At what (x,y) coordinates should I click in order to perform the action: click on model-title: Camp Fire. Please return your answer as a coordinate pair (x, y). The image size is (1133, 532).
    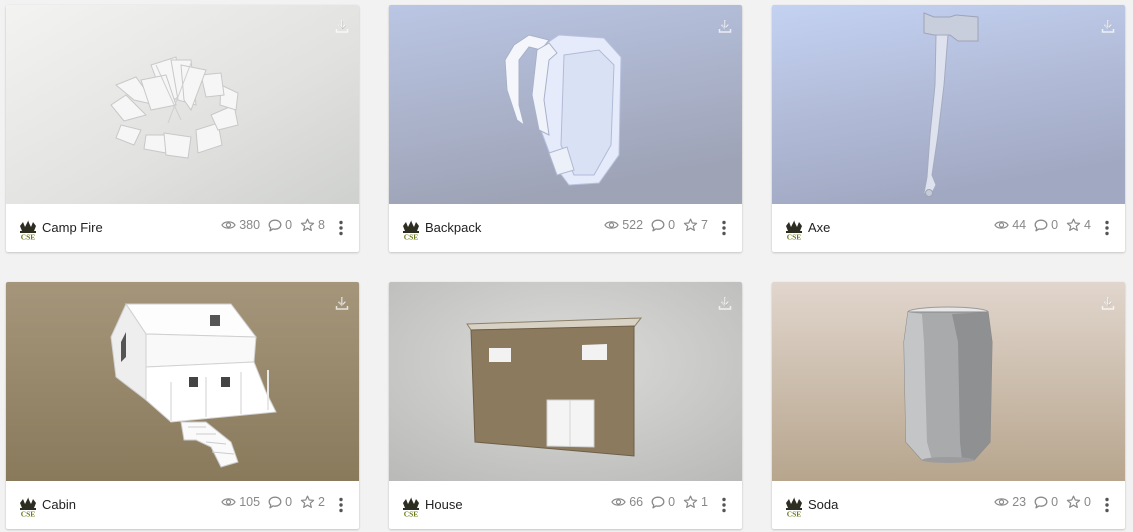
    Looking at the image, I should click on (72, 227).